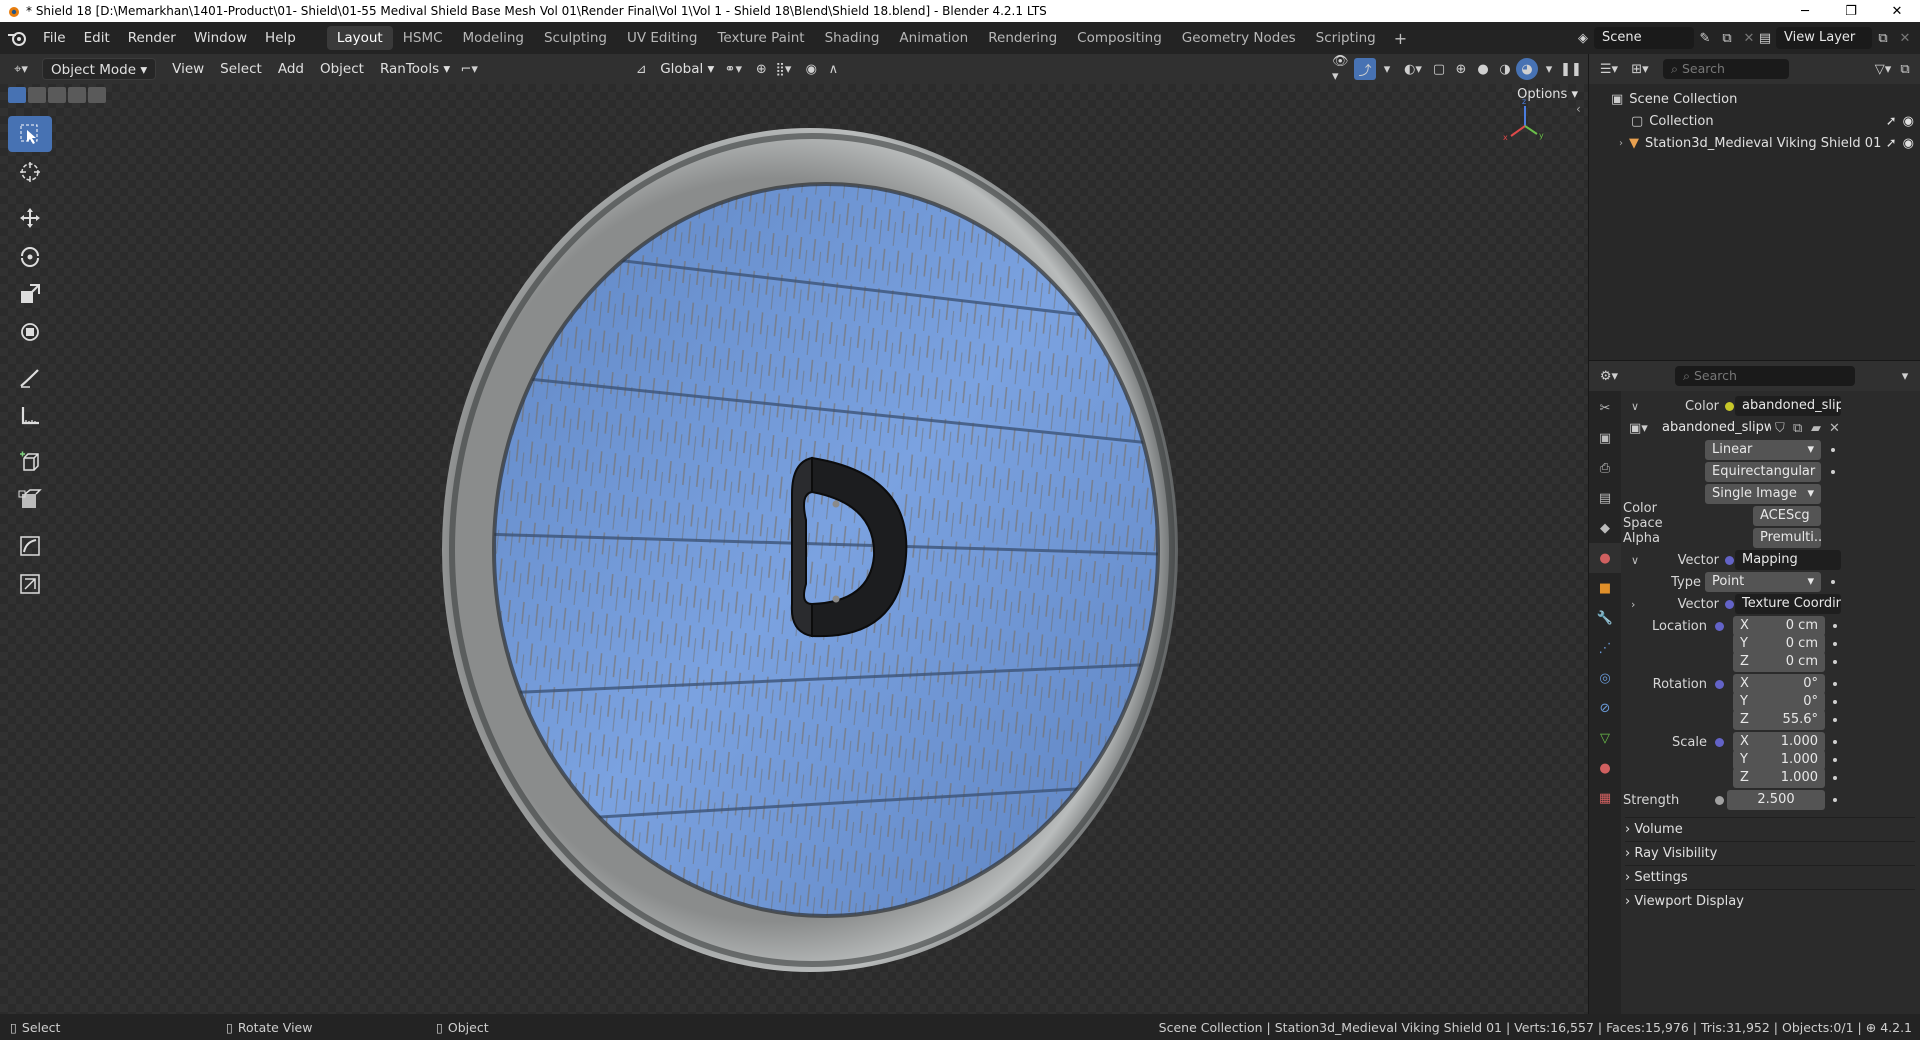 This screenshot has height=1040, width=1920. What do you see at coordinates (1754, 99) in the screenshot?
I see `outliner-item-scene-collection: ▣ Scene Collection` at bounding box center [1754, 99].